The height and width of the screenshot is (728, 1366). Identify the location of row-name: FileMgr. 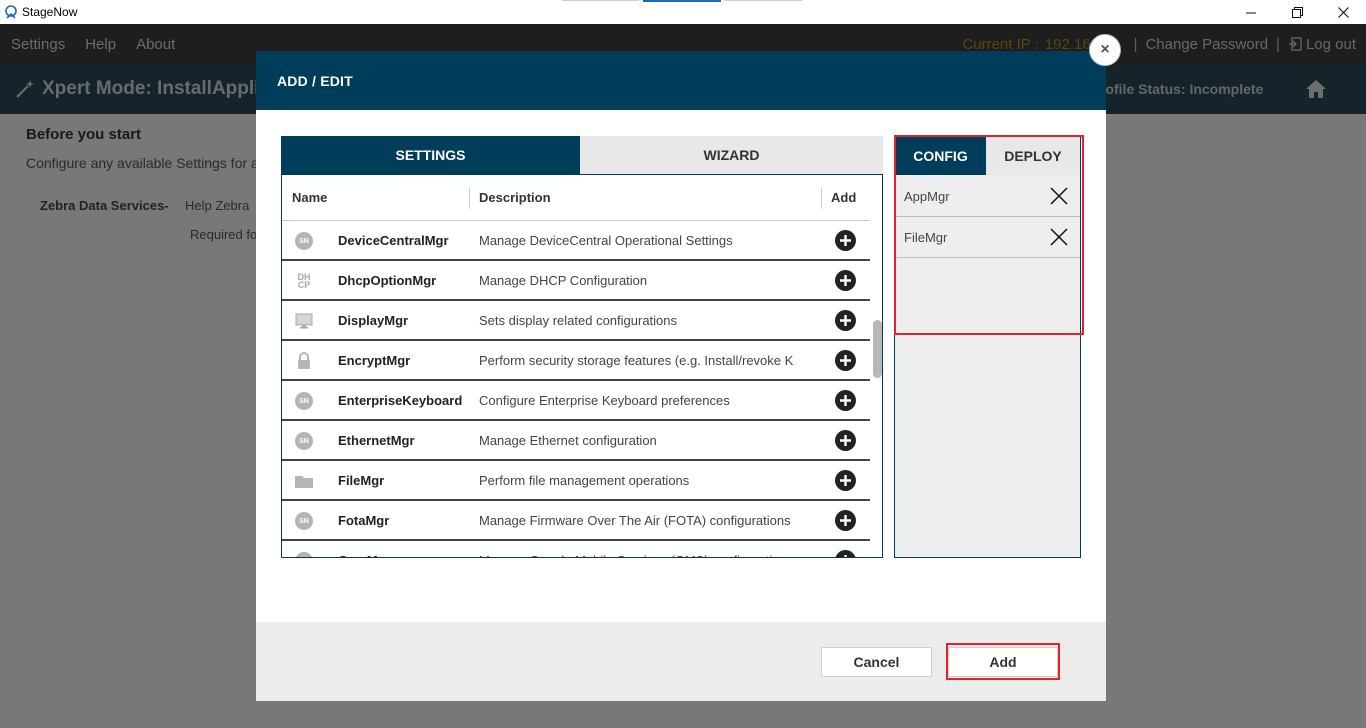
(361, 480).